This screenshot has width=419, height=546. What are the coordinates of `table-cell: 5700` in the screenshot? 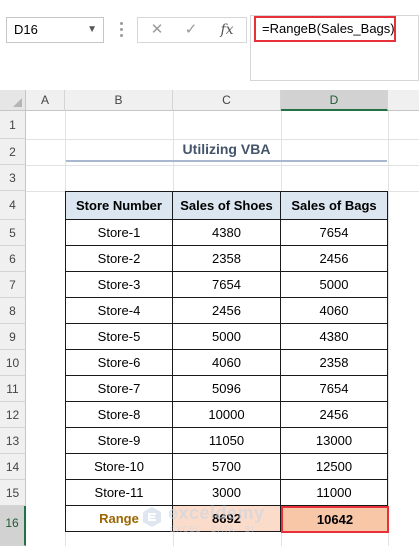 It's located at (227, 467).